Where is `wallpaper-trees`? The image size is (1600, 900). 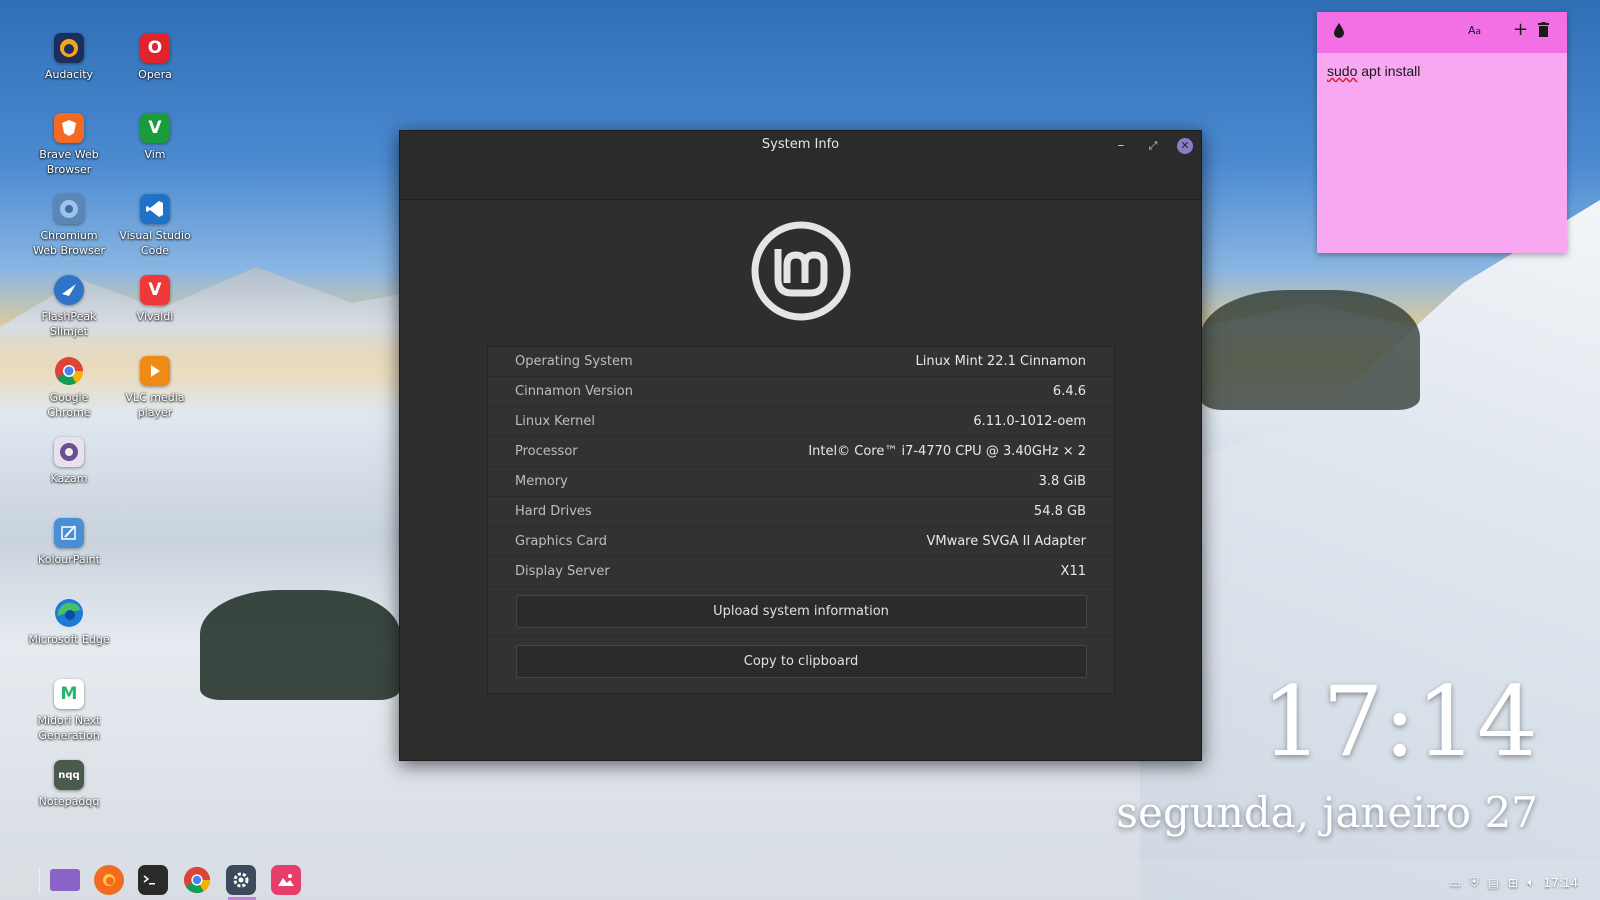
wallpaper-trees is located at coordinates (1310, 350).